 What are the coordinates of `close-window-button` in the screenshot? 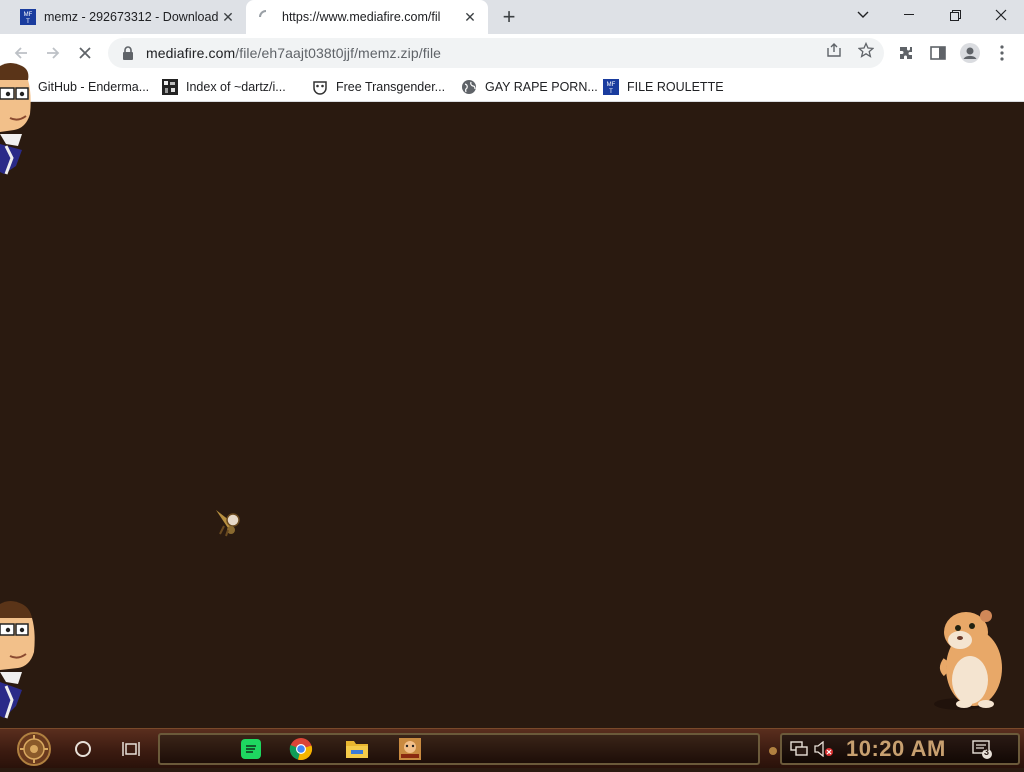 It's located at (1001, 15).